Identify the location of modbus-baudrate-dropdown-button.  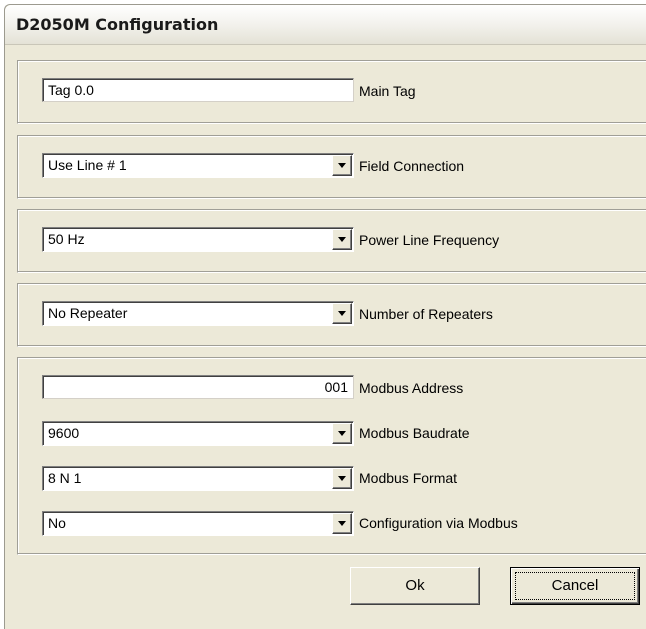
(342, 433).